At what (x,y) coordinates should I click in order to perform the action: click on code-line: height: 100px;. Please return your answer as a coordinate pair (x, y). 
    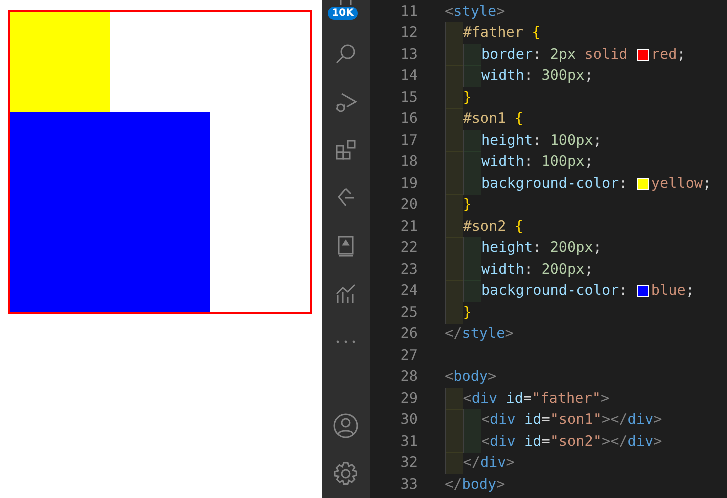
    Looking at the image, I should click on (523, 141).